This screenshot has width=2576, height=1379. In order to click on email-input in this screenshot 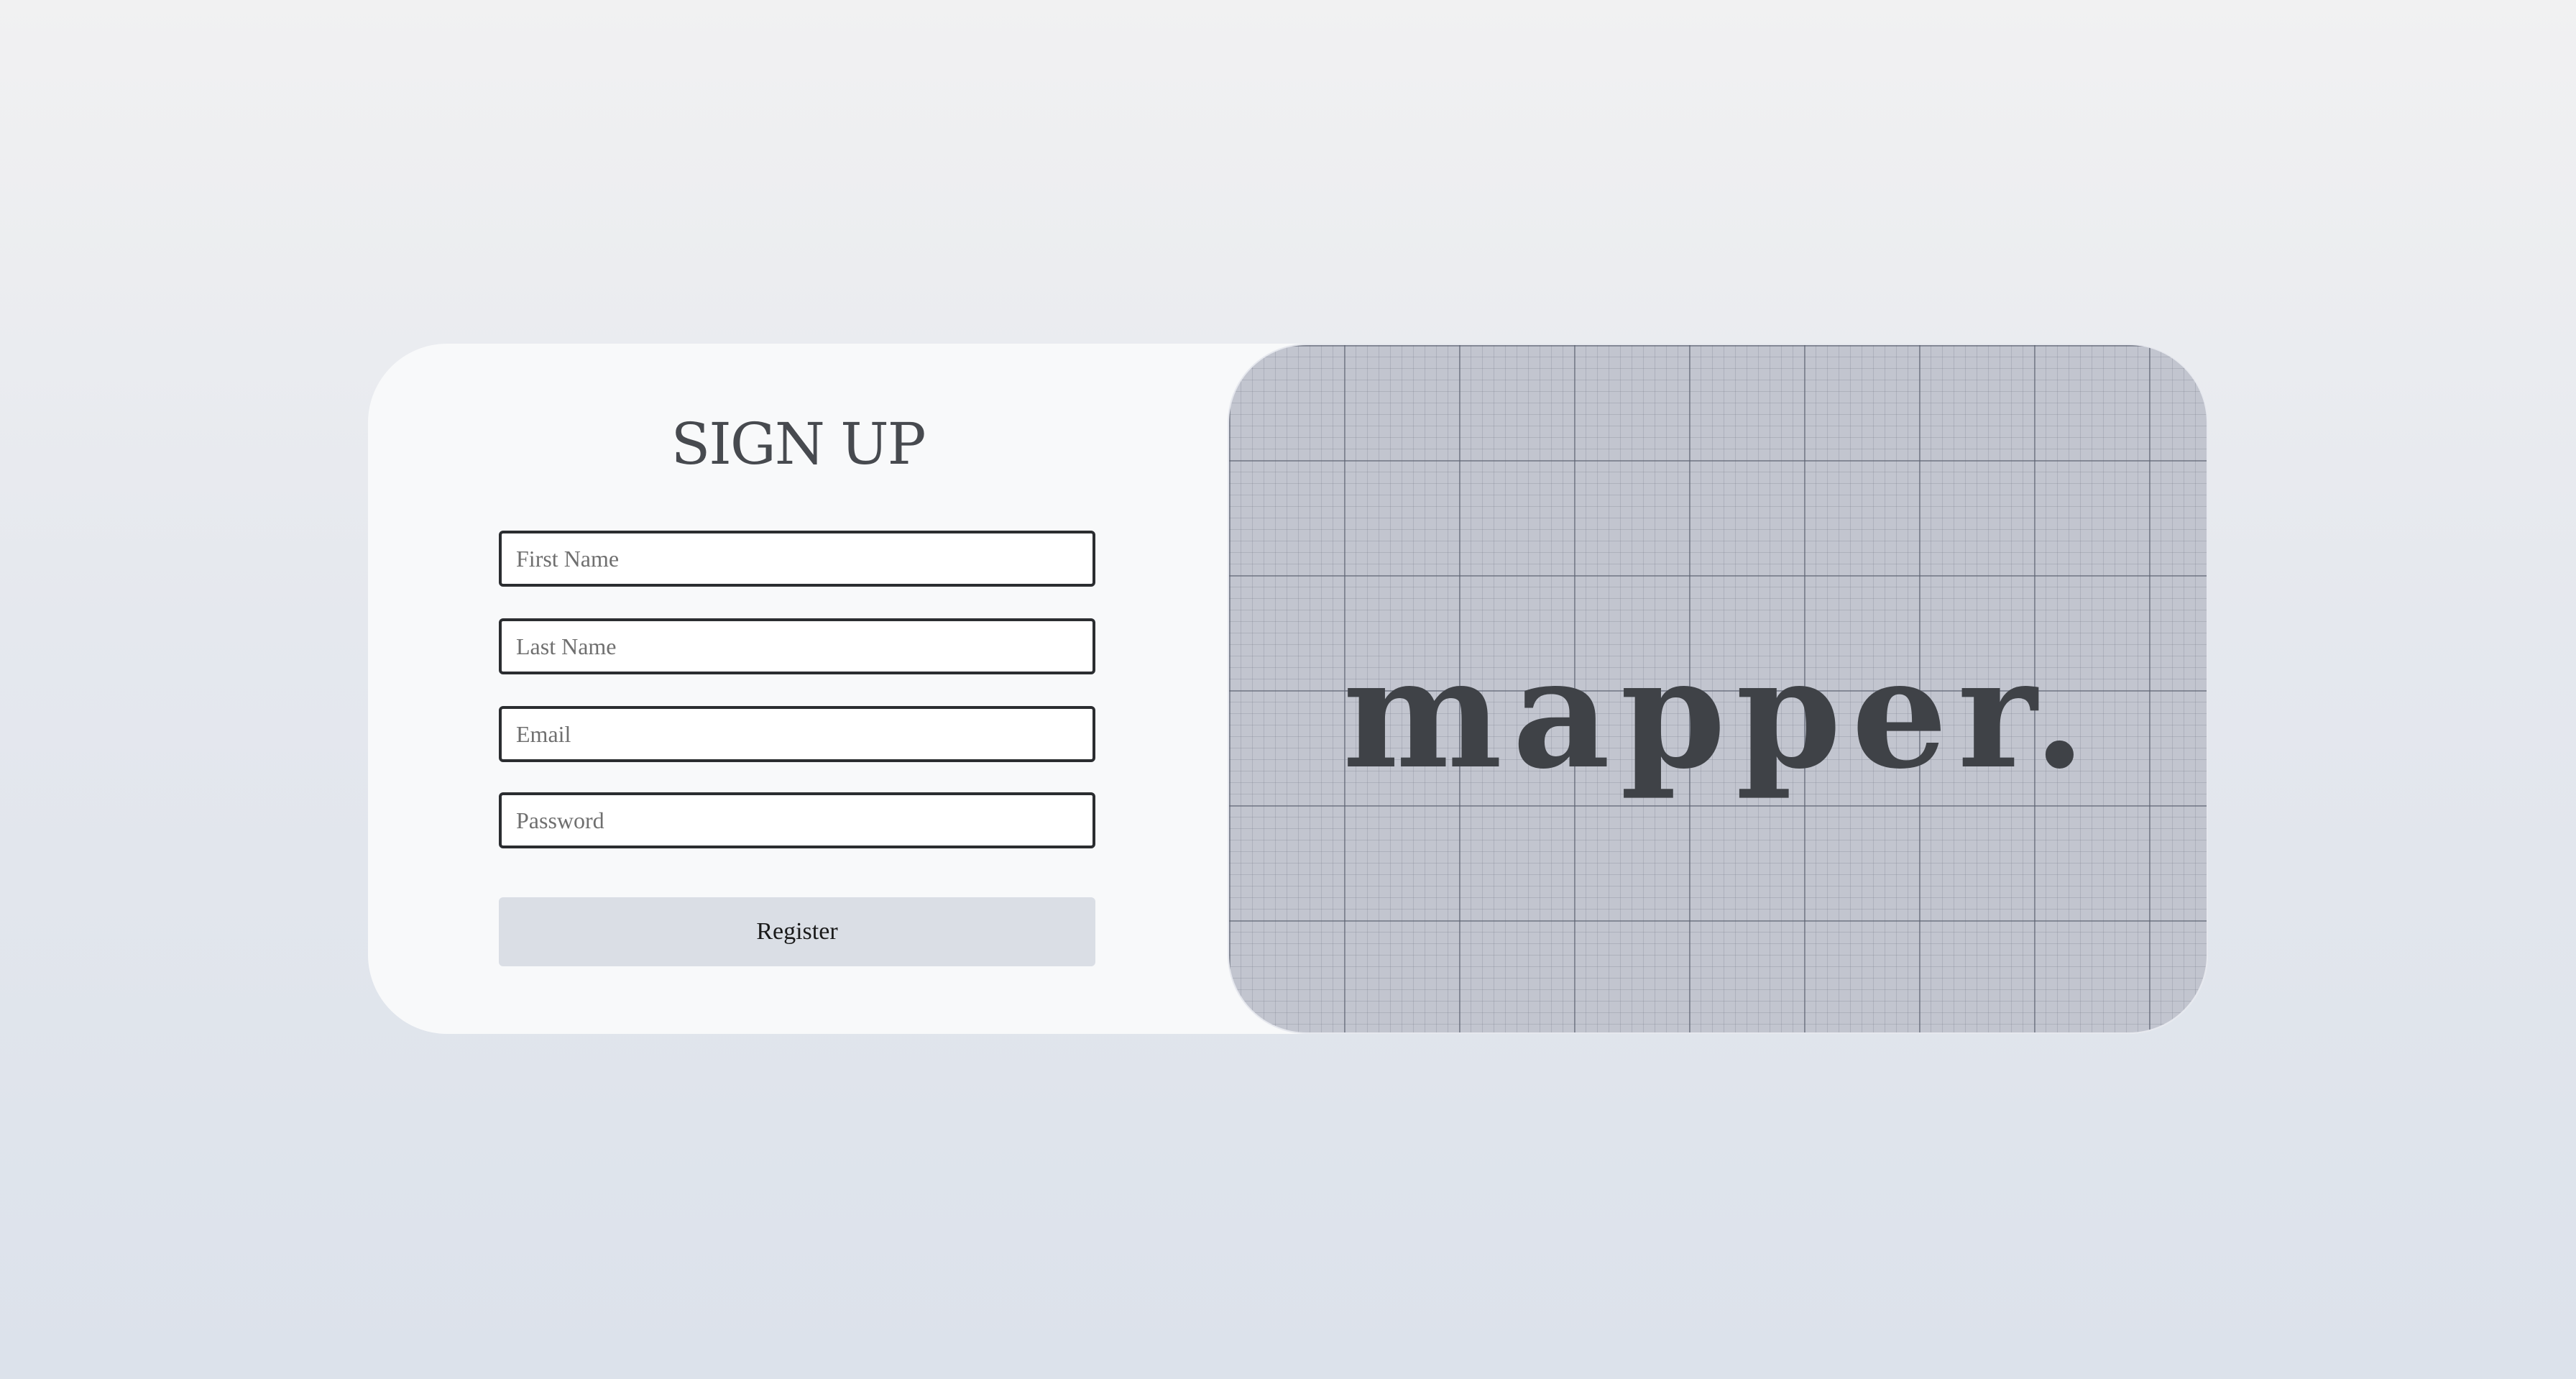, I will do `click(797, 734)`.